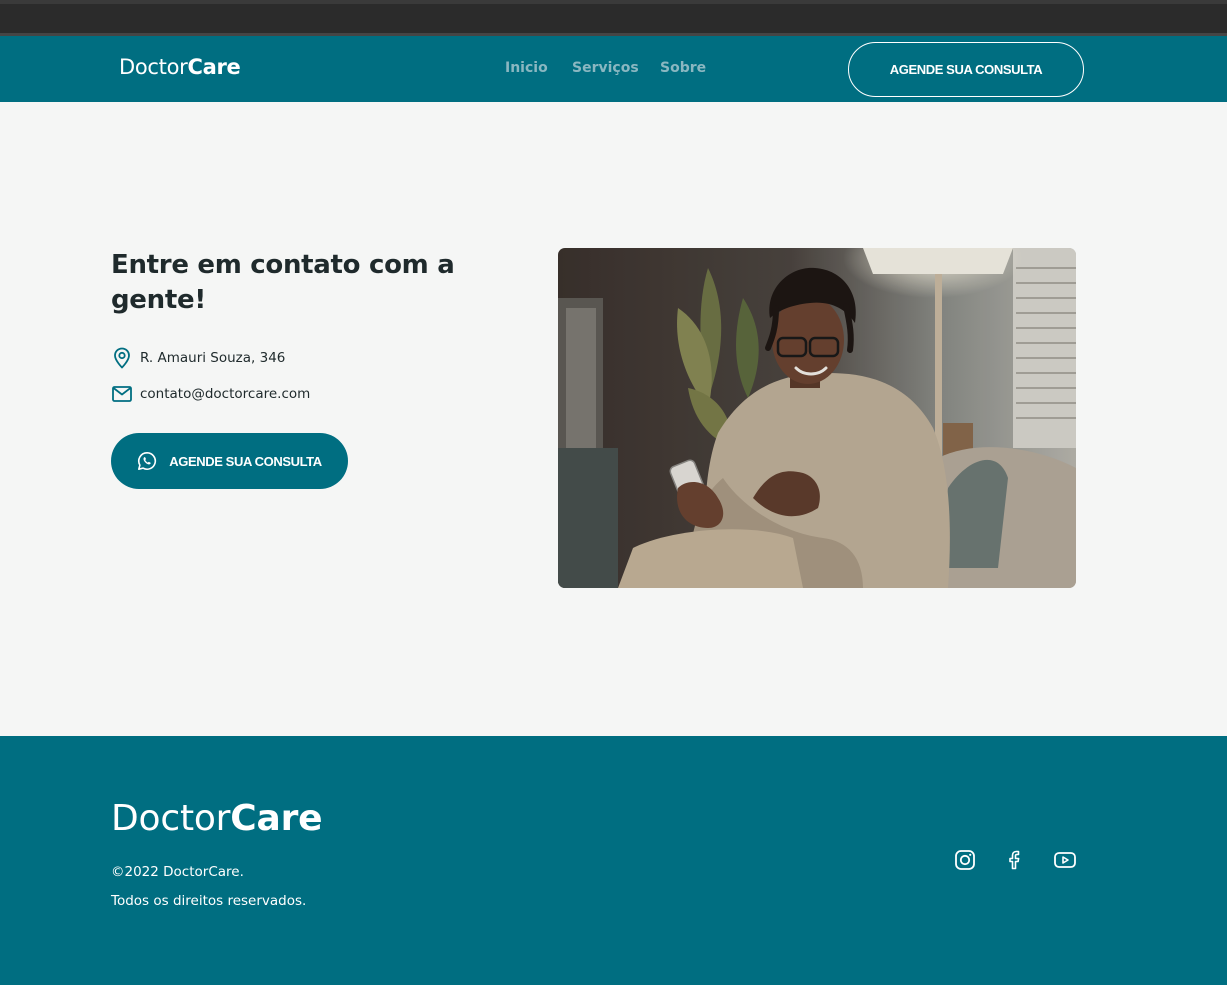 The image size is (1227, 985). I want to click on schedule-appointment-button: AGENDE SUA CONSULTA, so click(229, 461).